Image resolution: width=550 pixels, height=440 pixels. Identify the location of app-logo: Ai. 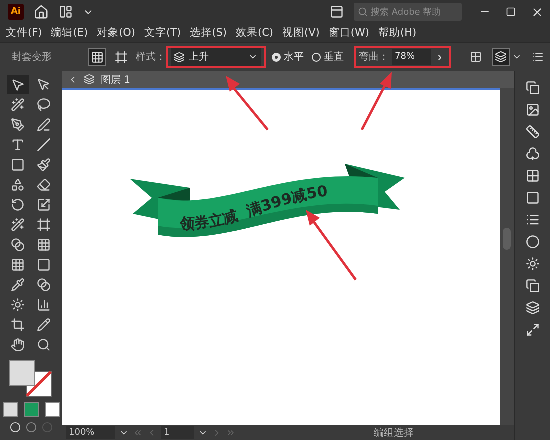
(16, 12).